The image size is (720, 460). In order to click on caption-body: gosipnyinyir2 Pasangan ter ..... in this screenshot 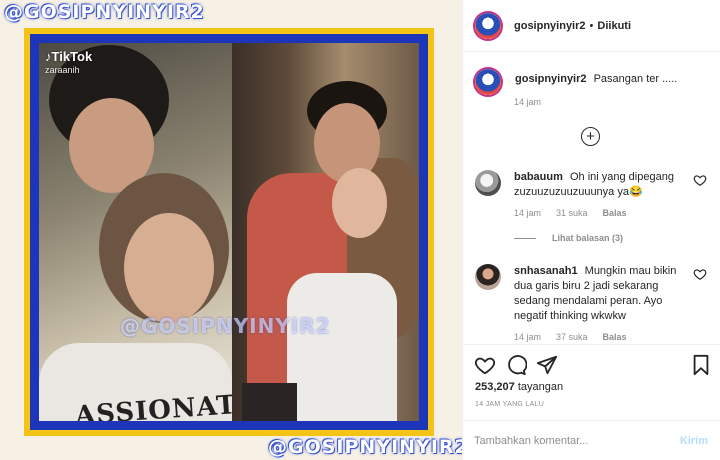, I will do `click(596, 82)`.